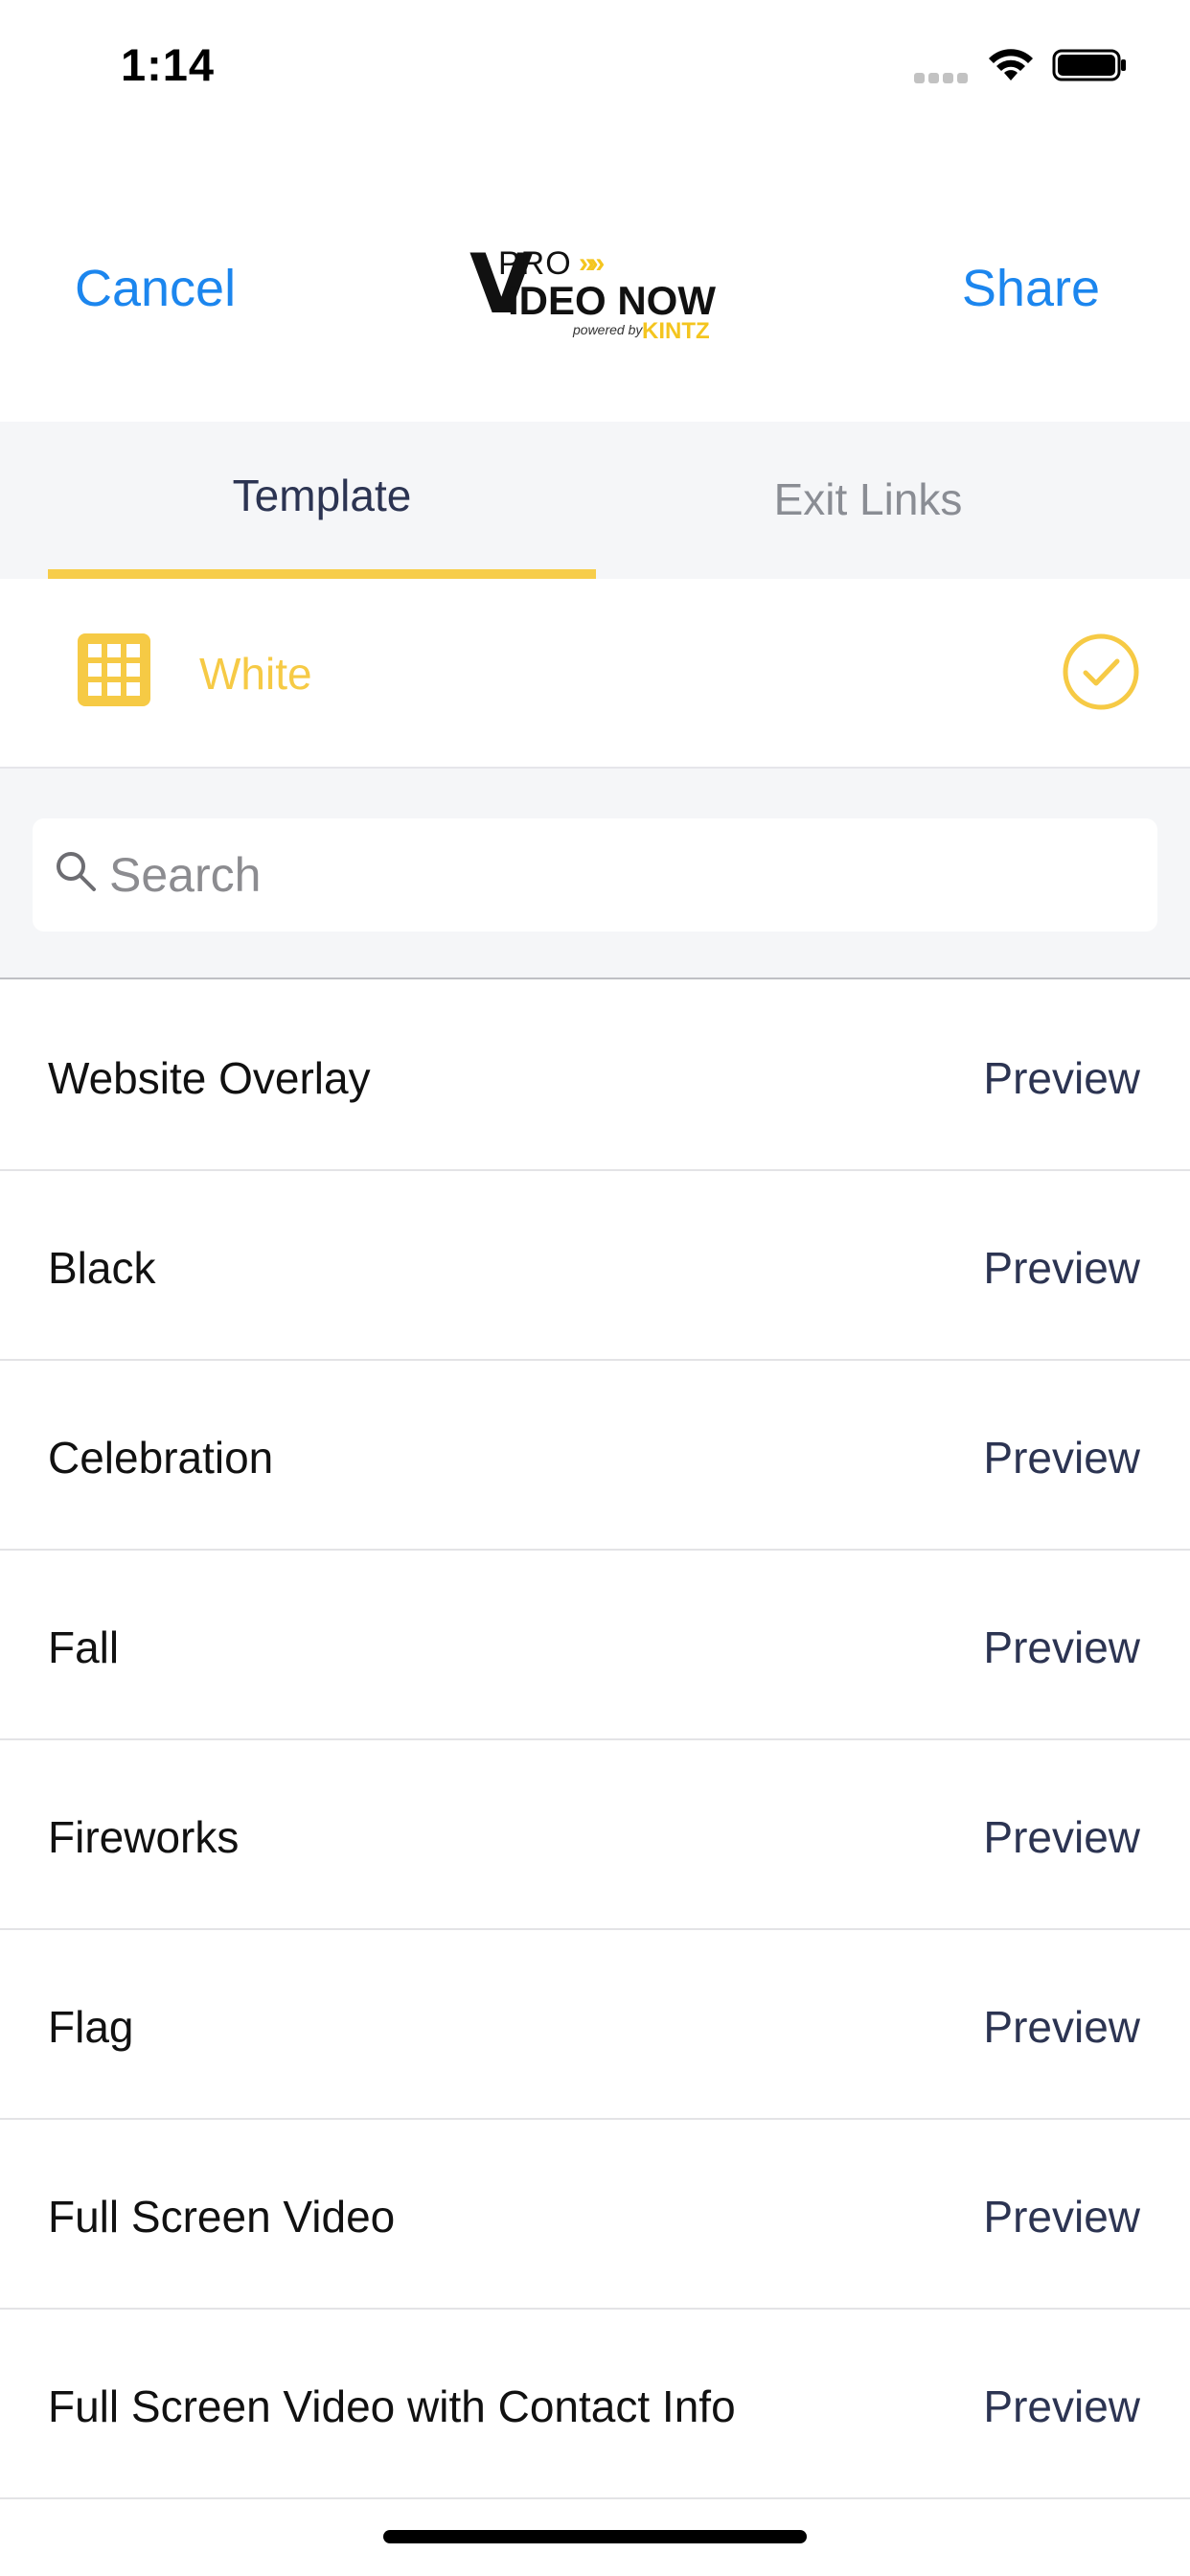 Image resolution: width=1190 pixels, height=2576 pixels. I want to click on template-name: Fireworks, so click(144, 1837).